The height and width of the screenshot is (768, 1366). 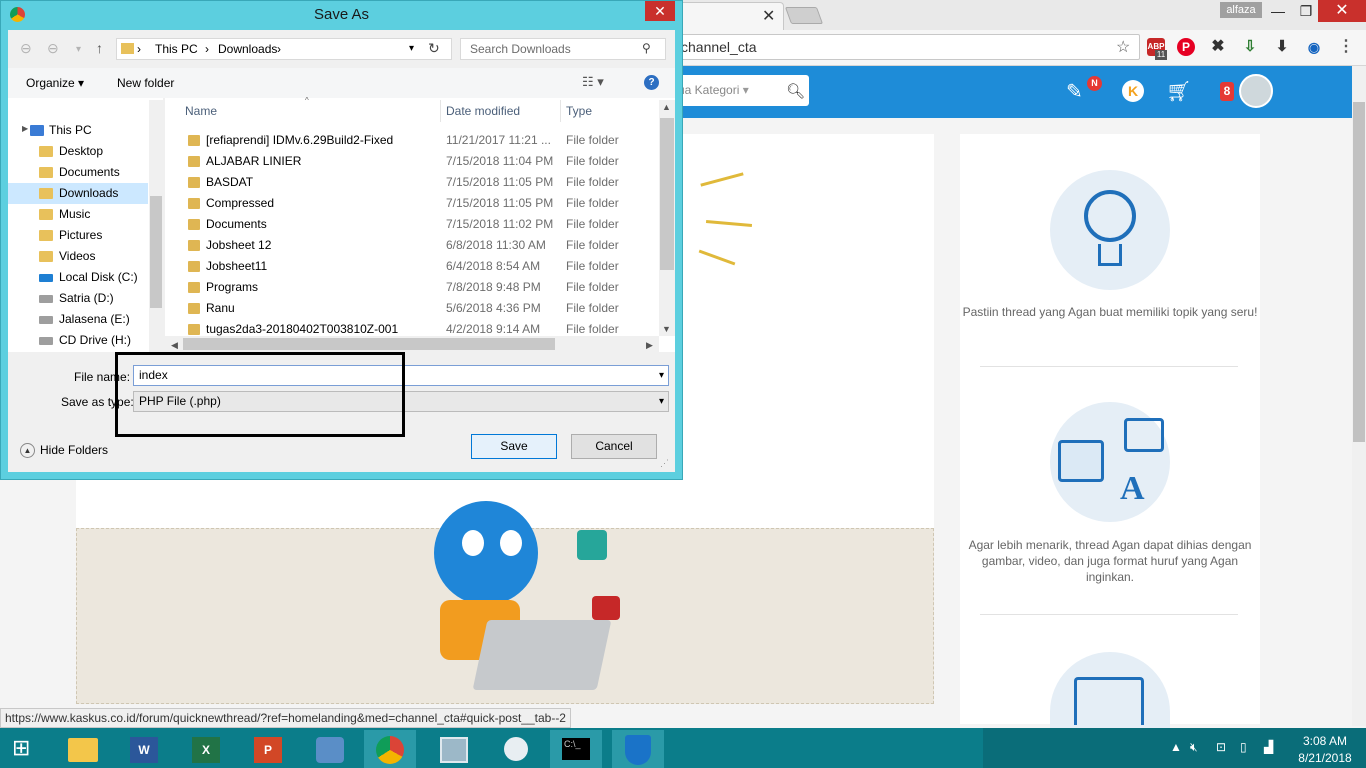 I want to click on view-options-icon: ☷ ▾, so click(x=593, y=82).